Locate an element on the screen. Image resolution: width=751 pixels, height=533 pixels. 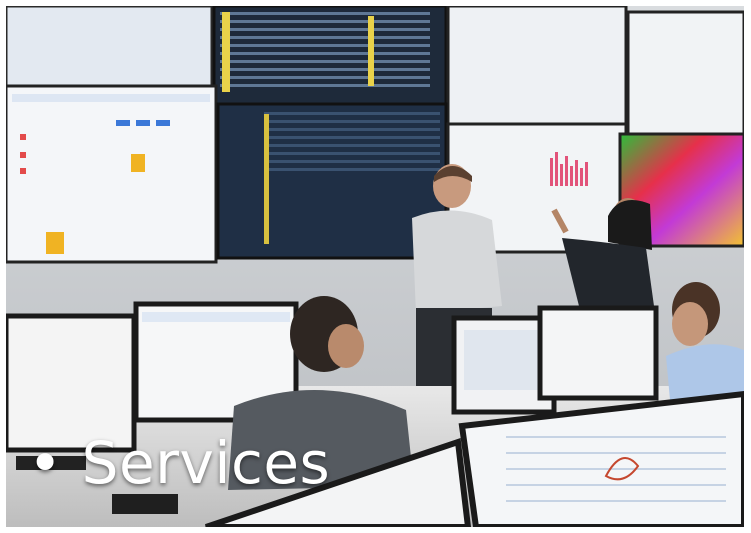
keyboard is located at coordinates (145, 504).